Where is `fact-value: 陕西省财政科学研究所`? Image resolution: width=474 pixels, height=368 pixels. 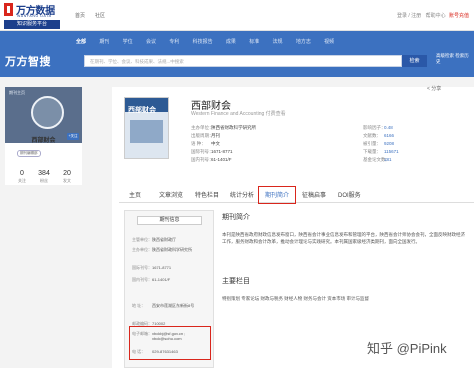 fact-value: 陕西省财政科学研究所 is located at coordinates (233, 127).